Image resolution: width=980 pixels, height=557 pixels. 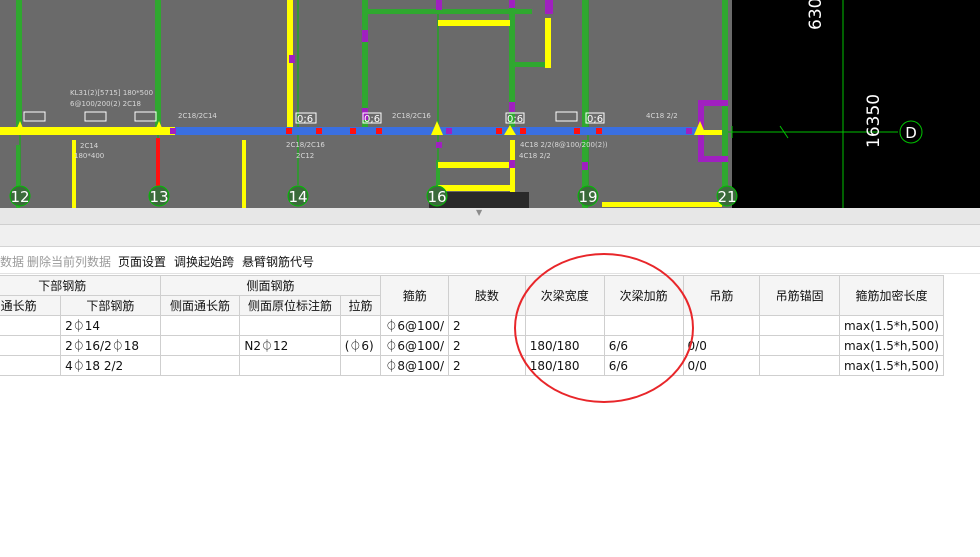 I want to click on panel-splitter: ▼, so click(x=490, y=216).